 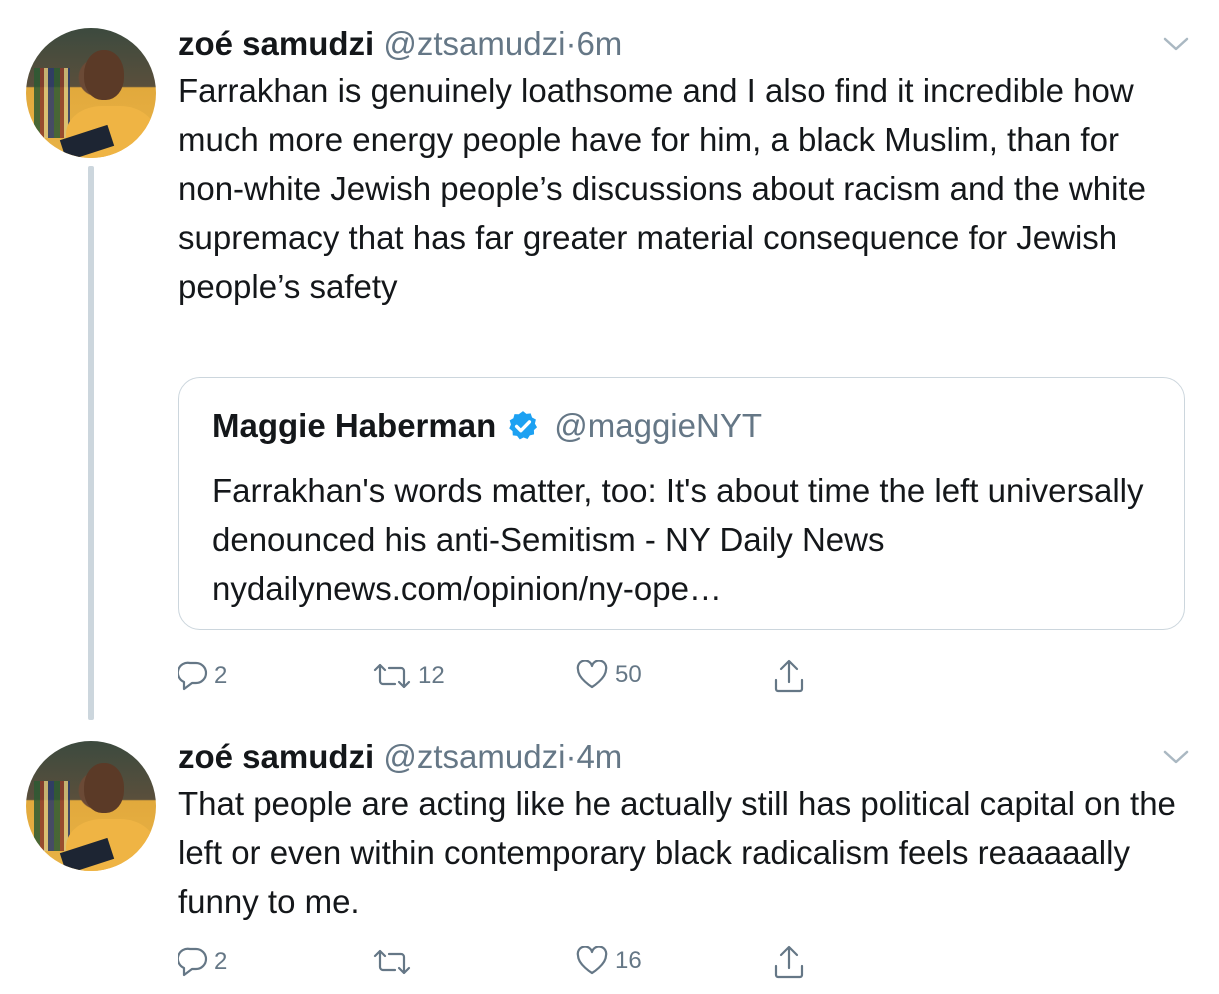 I want to click on retweet-button: 12, so click(x=408, y=676).